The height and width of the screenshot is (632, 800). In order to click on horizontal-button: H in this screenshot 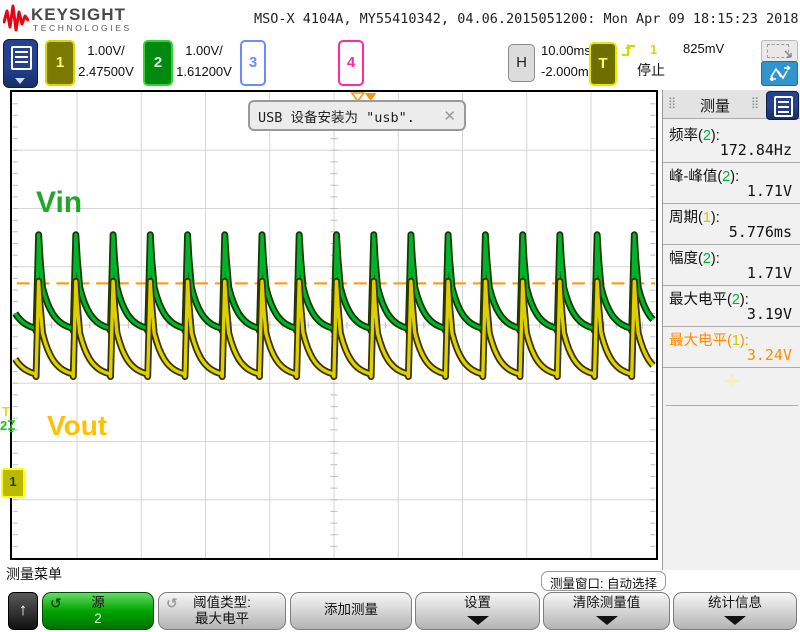, I will do `click(521, 63)`.